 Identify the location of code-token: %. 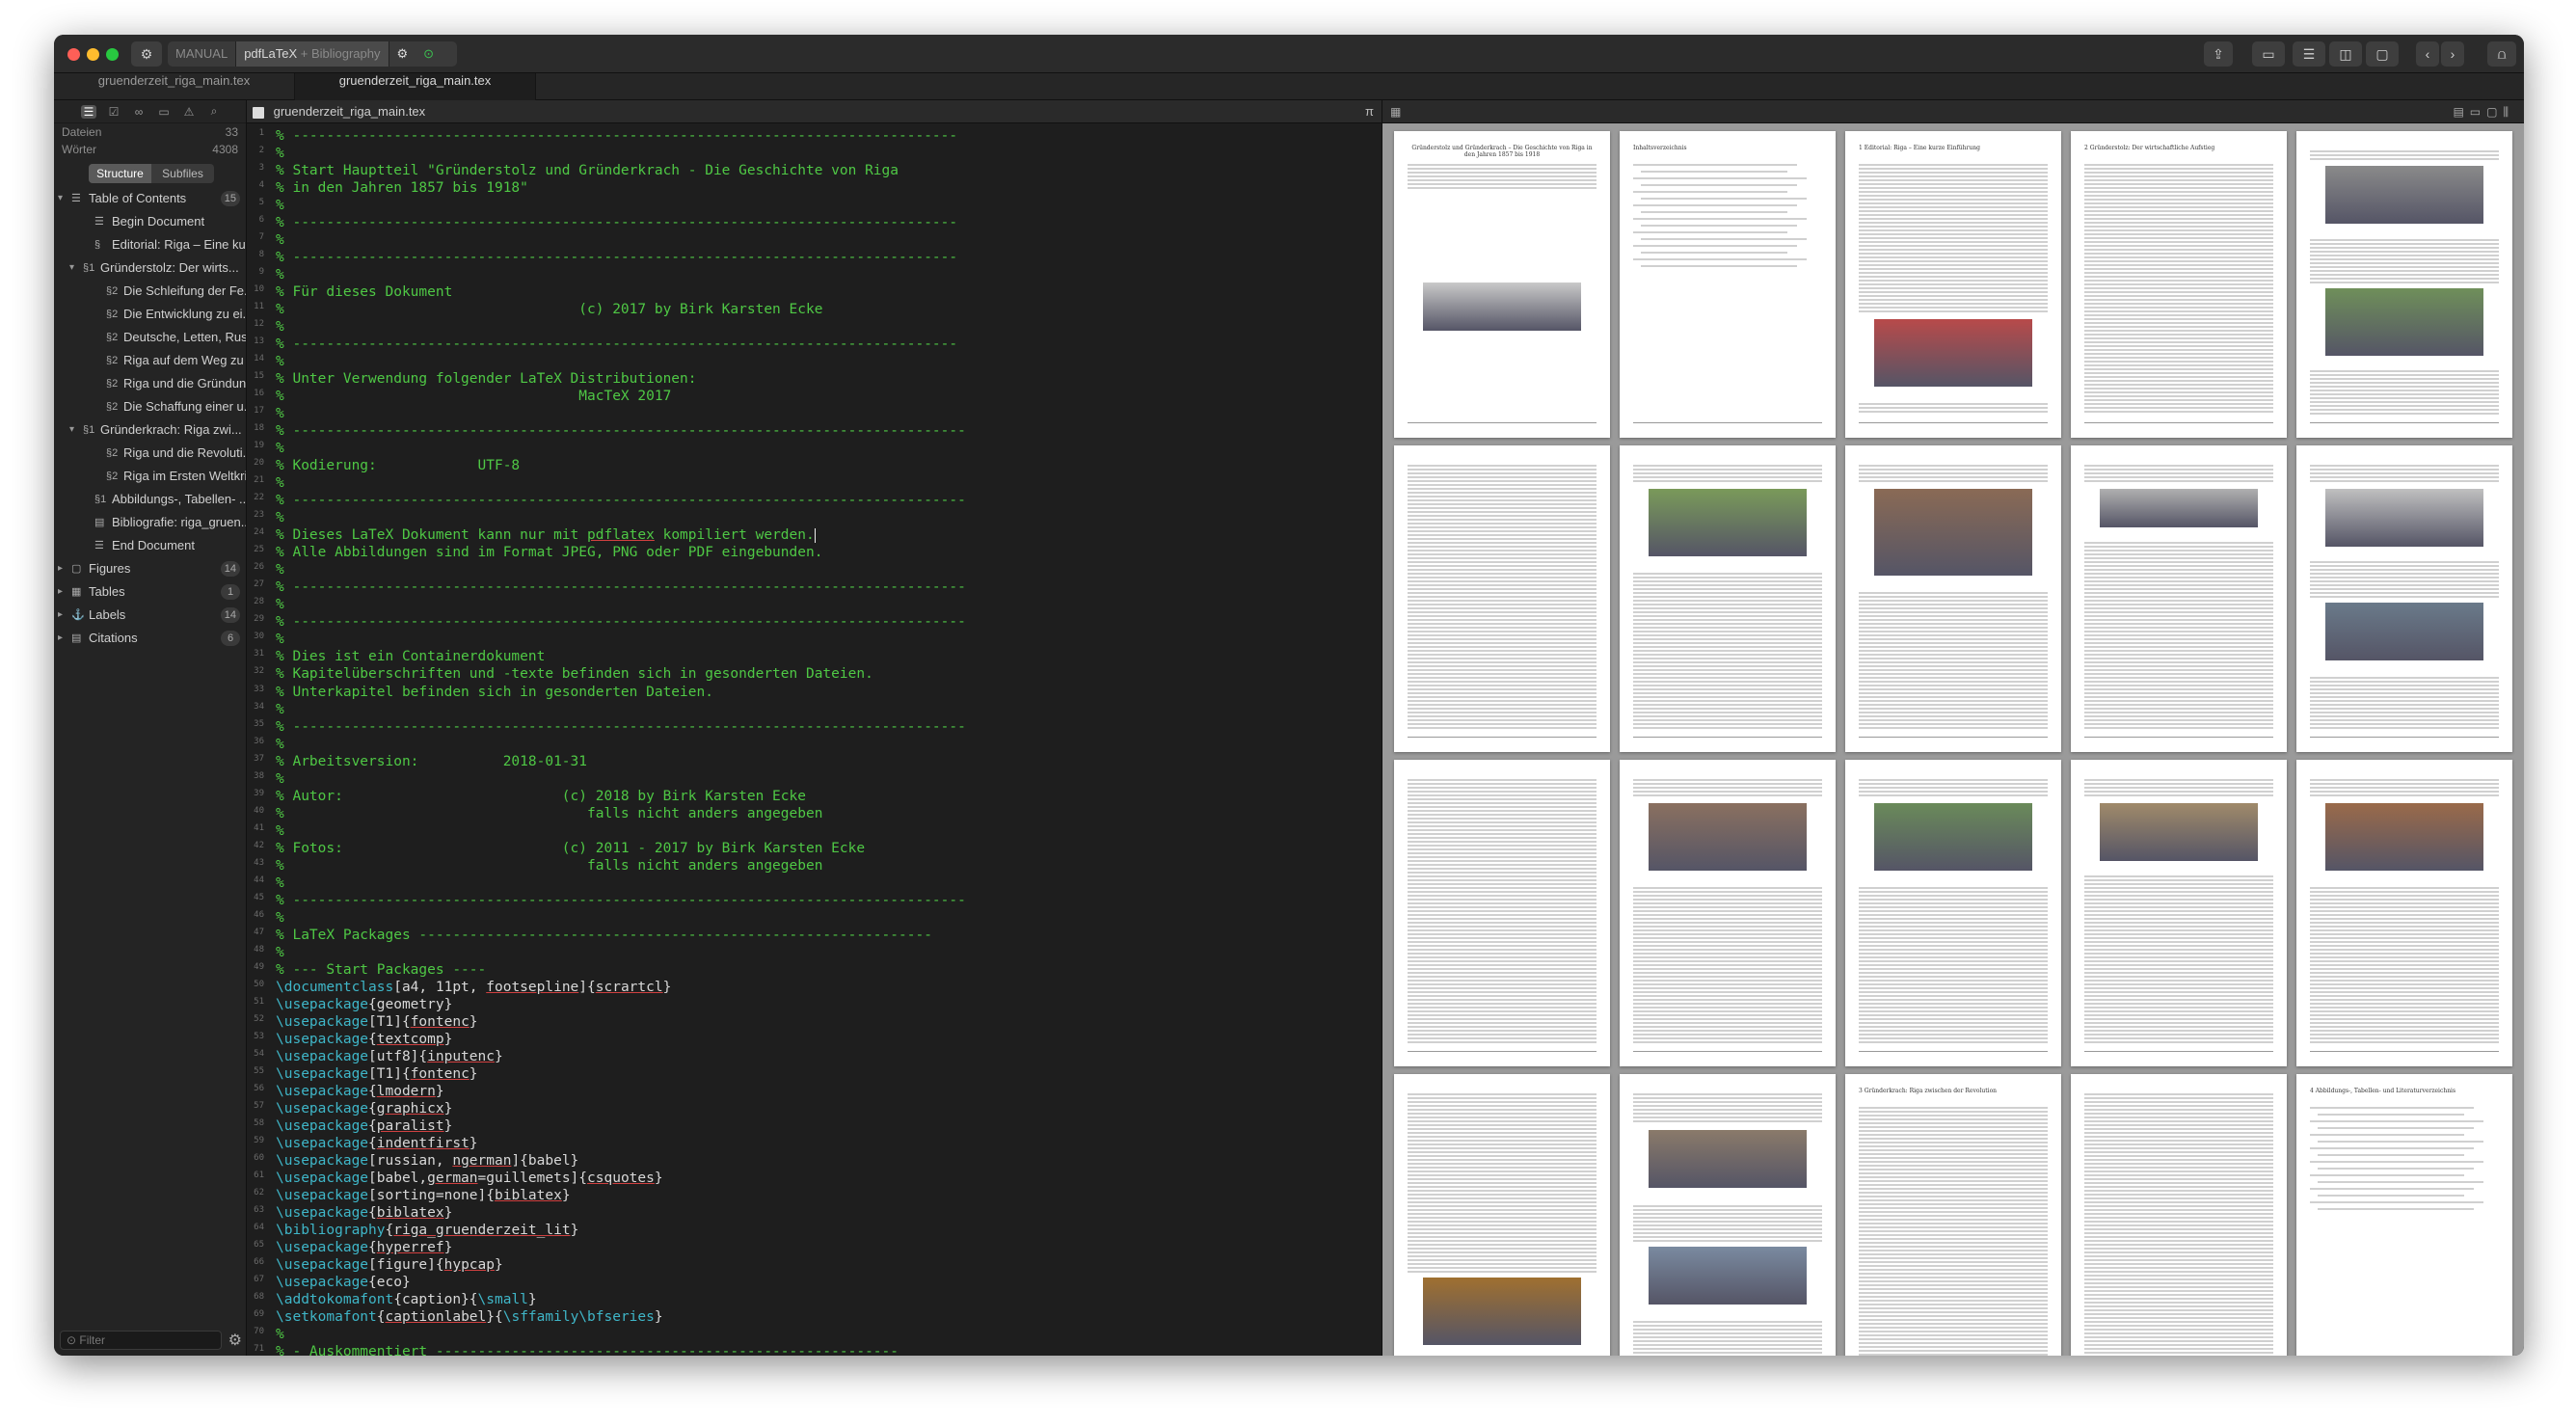
(280, 154).